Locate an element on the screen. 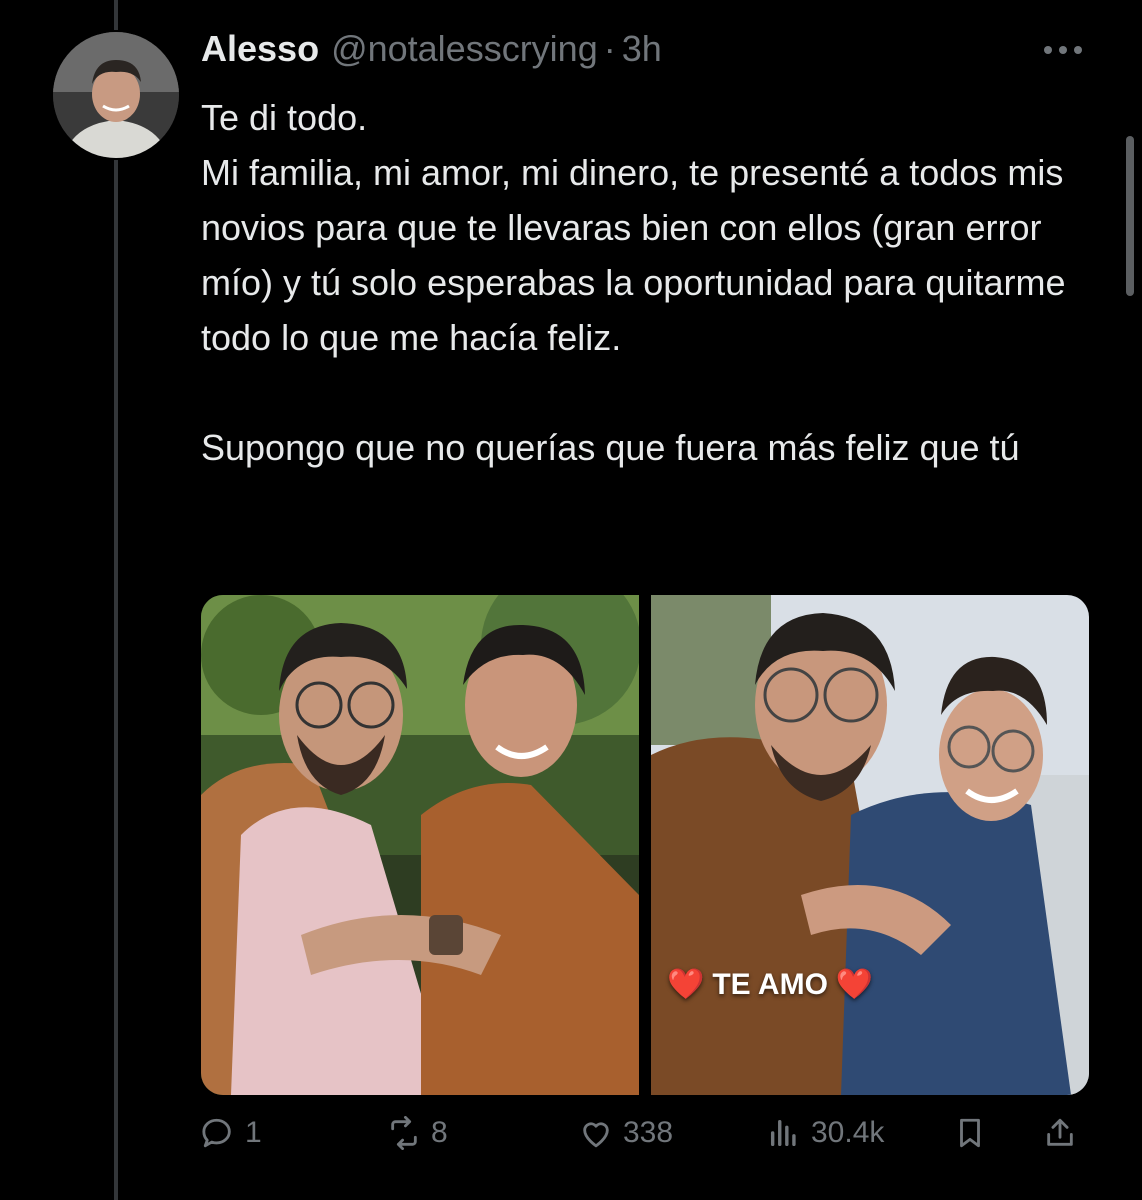  like-button: 338 is located at coordinates (626, 1133).